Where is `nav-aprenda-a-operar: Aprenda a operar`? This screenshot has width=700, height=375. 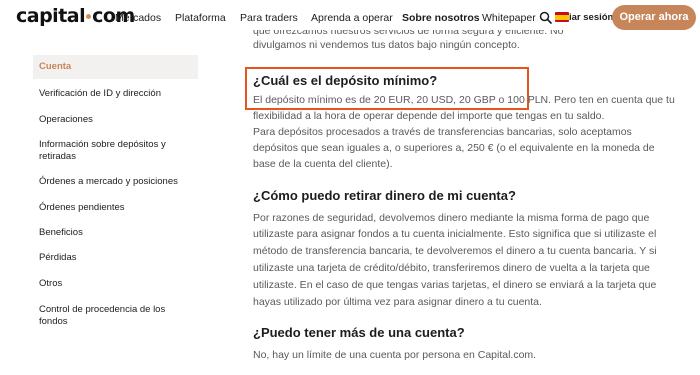
nav-aprenda-a-operar: Aprenda a operar is located at coordinates (352, 18).